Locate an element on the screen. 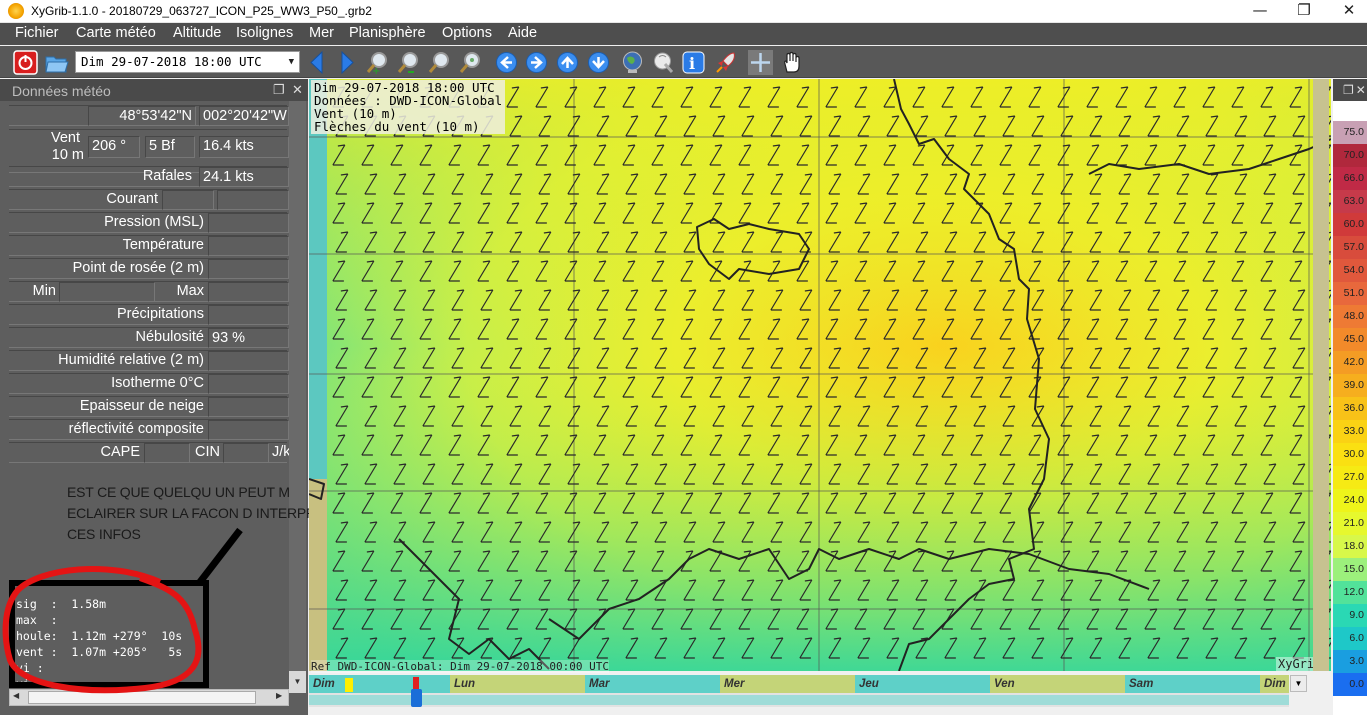 This screenshot has height=715, width=1367. legend-value: 27.0 is located at coordinates (1350, 477).